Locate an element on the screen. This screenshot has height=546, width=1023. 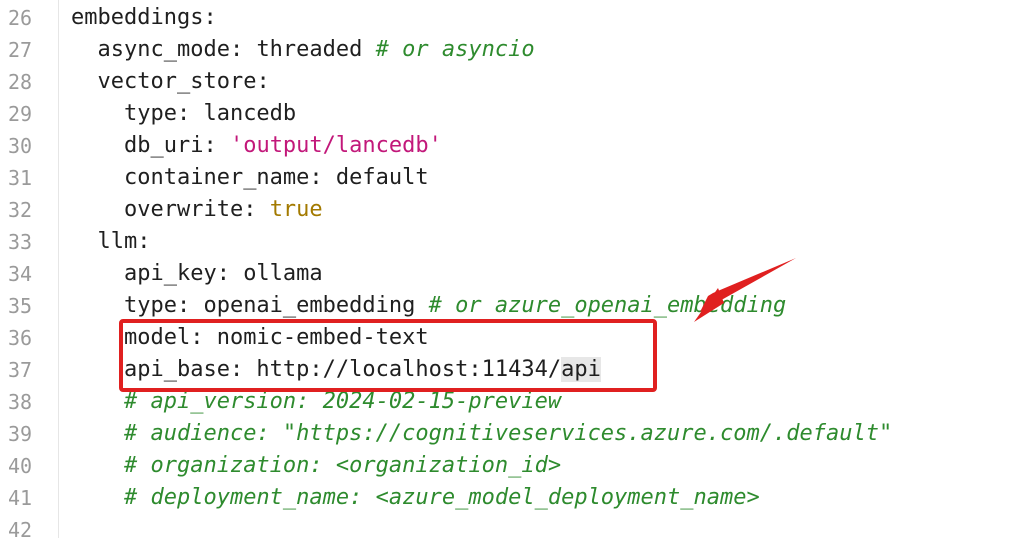
line-number: 39 is located at coordinates (20, 434).